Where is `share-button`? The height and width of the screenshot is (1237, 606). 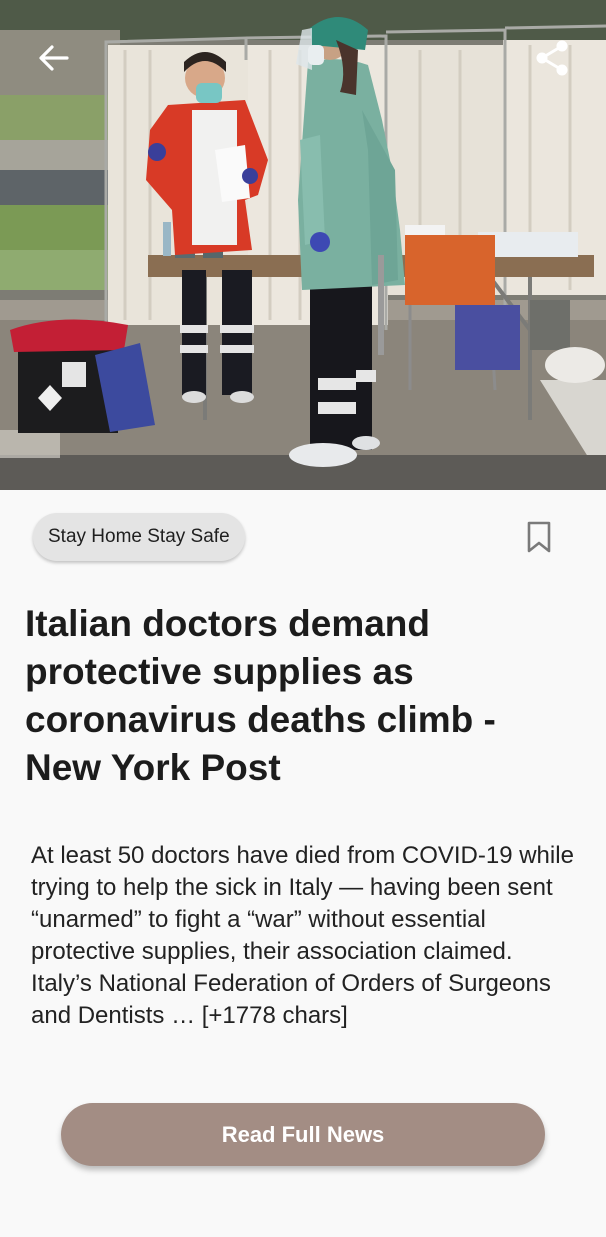
share-button is located at coordinates (552, 58).